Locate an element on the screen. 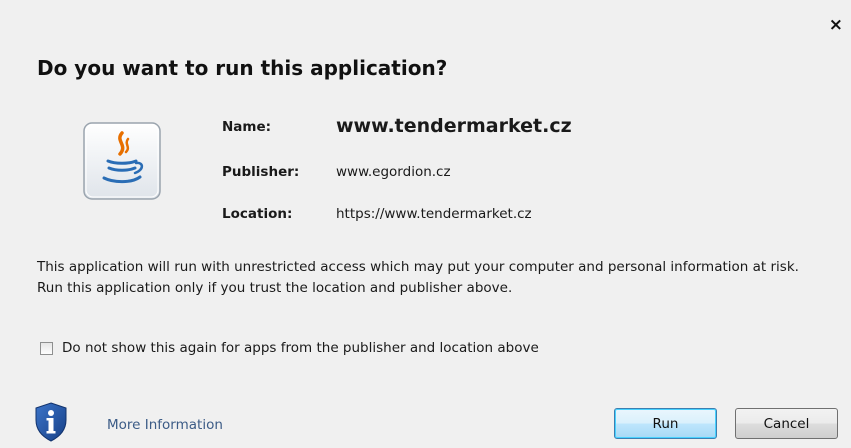  java-cup-icon is located at coordinates (122, 161).